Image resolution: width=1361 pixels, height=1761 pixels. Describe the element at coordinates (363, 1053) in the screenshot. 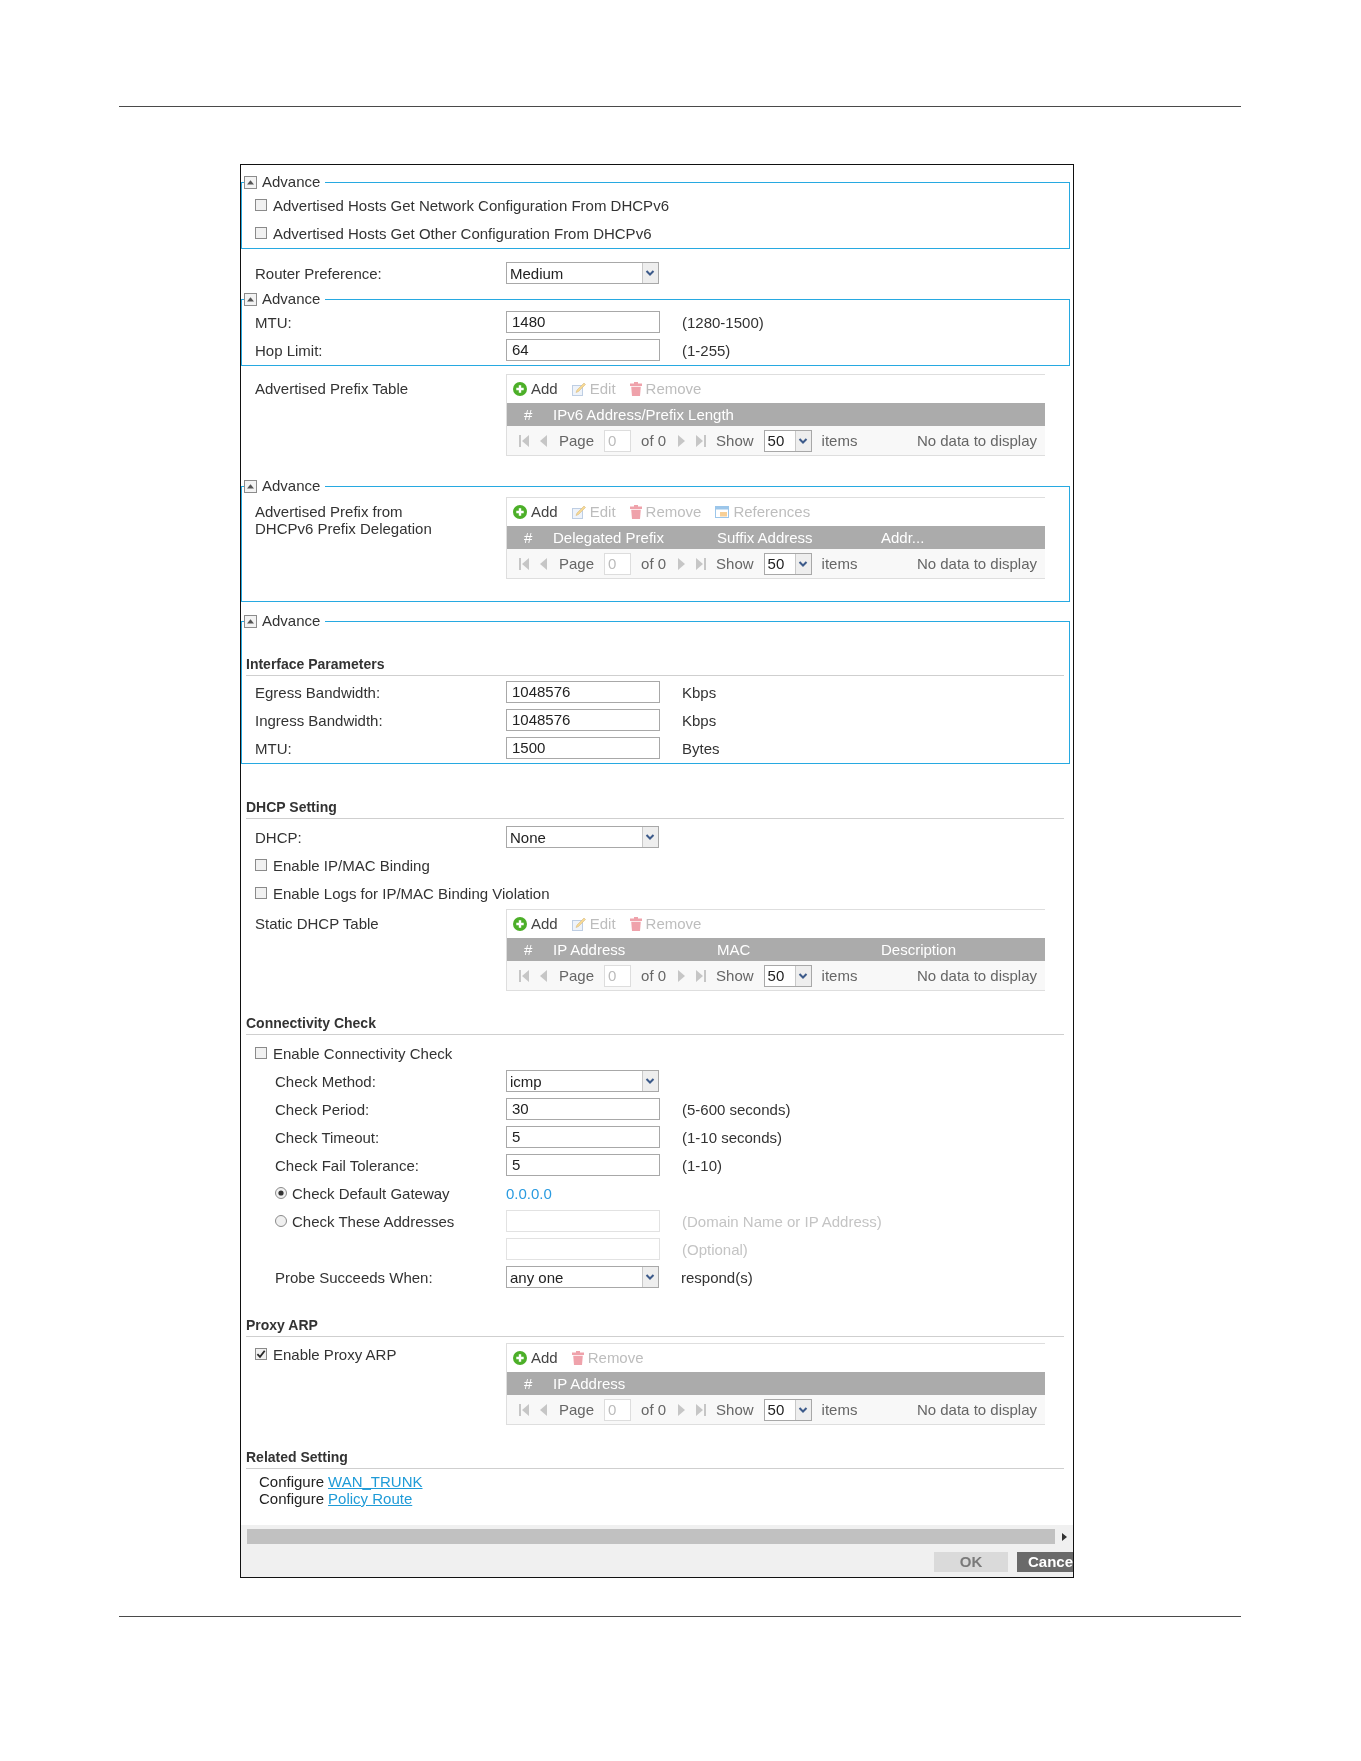

I see `checkbox-label: Enable Connectivity Check` at that location.